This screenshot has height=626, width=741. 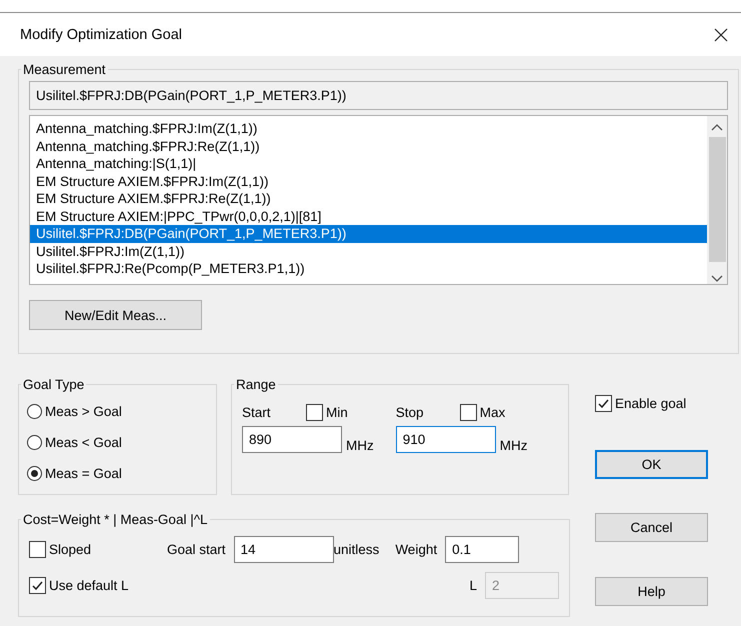 I want to click on field-label: Goal start, so click(x=196, y=549).